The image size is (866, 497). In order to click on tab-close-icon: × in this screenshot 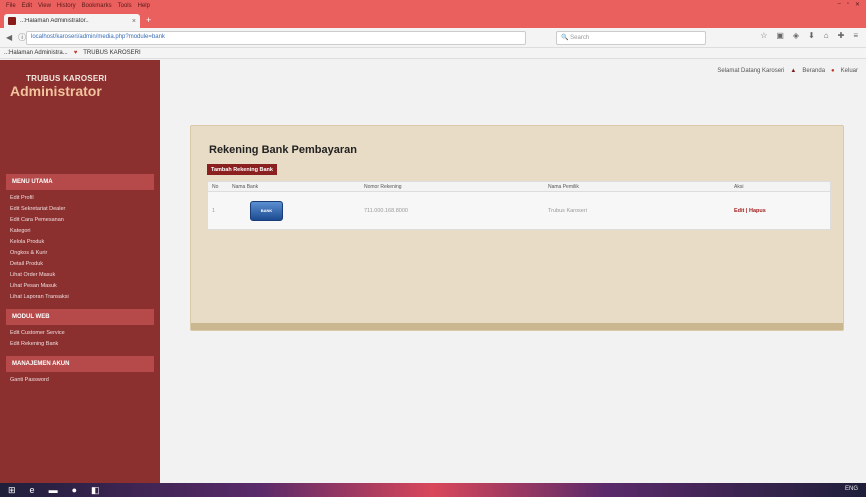, I will do `click(134, 21)`.